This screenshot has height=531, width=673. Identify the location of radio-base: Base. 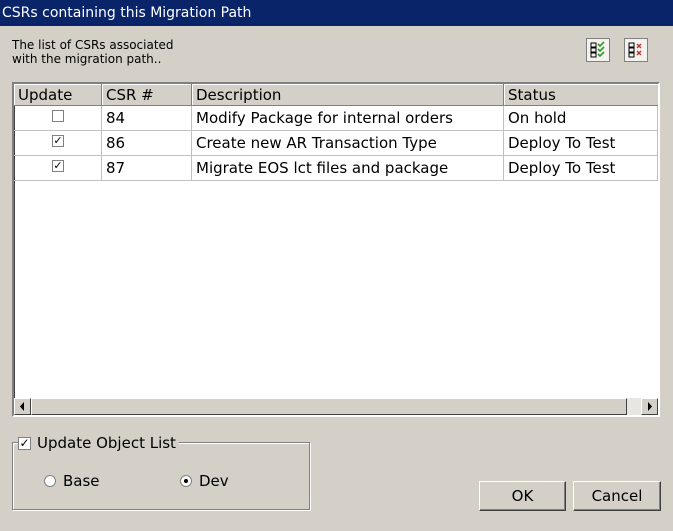
(72, 481).